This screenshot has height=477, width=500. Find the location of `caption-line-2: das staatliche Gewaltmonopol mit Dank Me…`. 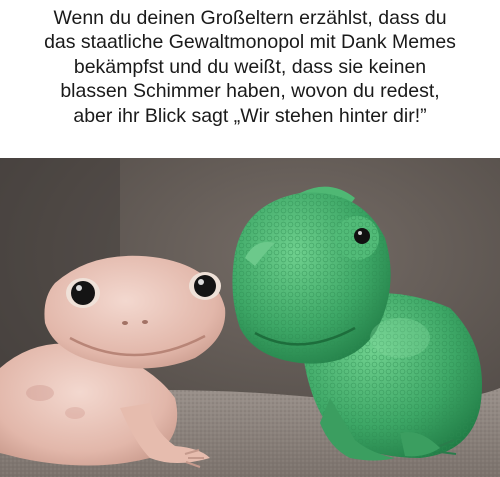

caption-line-2: das staatliche Gewaltmonopol mit Dank Me… is located at coordinates (250, 42).